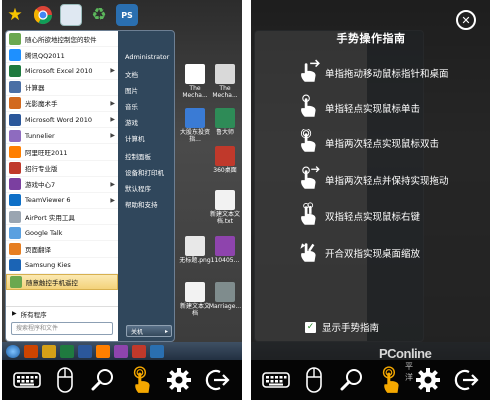  Describe the element at coordinates (342, 327) in the screenshot. I see `show-guide-toggle: ✓ 显示手势指南` at that location.